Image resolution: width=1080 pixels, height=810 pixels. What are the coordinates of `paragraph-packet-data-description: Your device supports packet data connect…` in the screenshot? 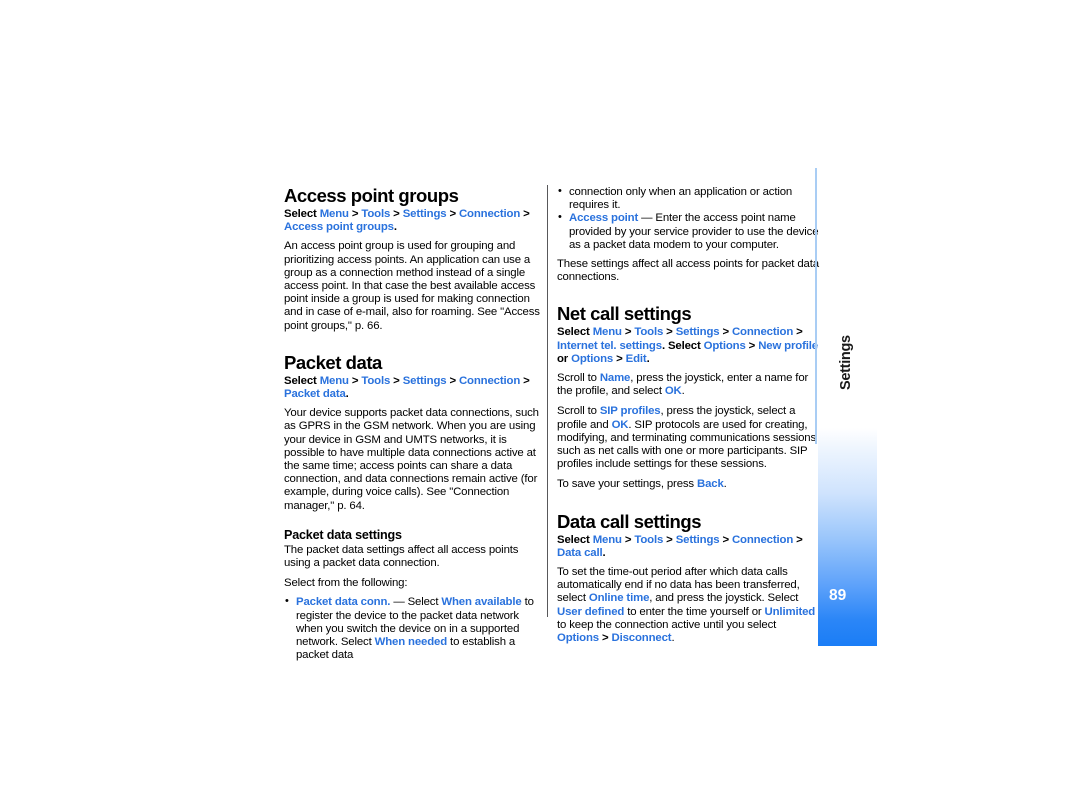 It's located at (411, 459).